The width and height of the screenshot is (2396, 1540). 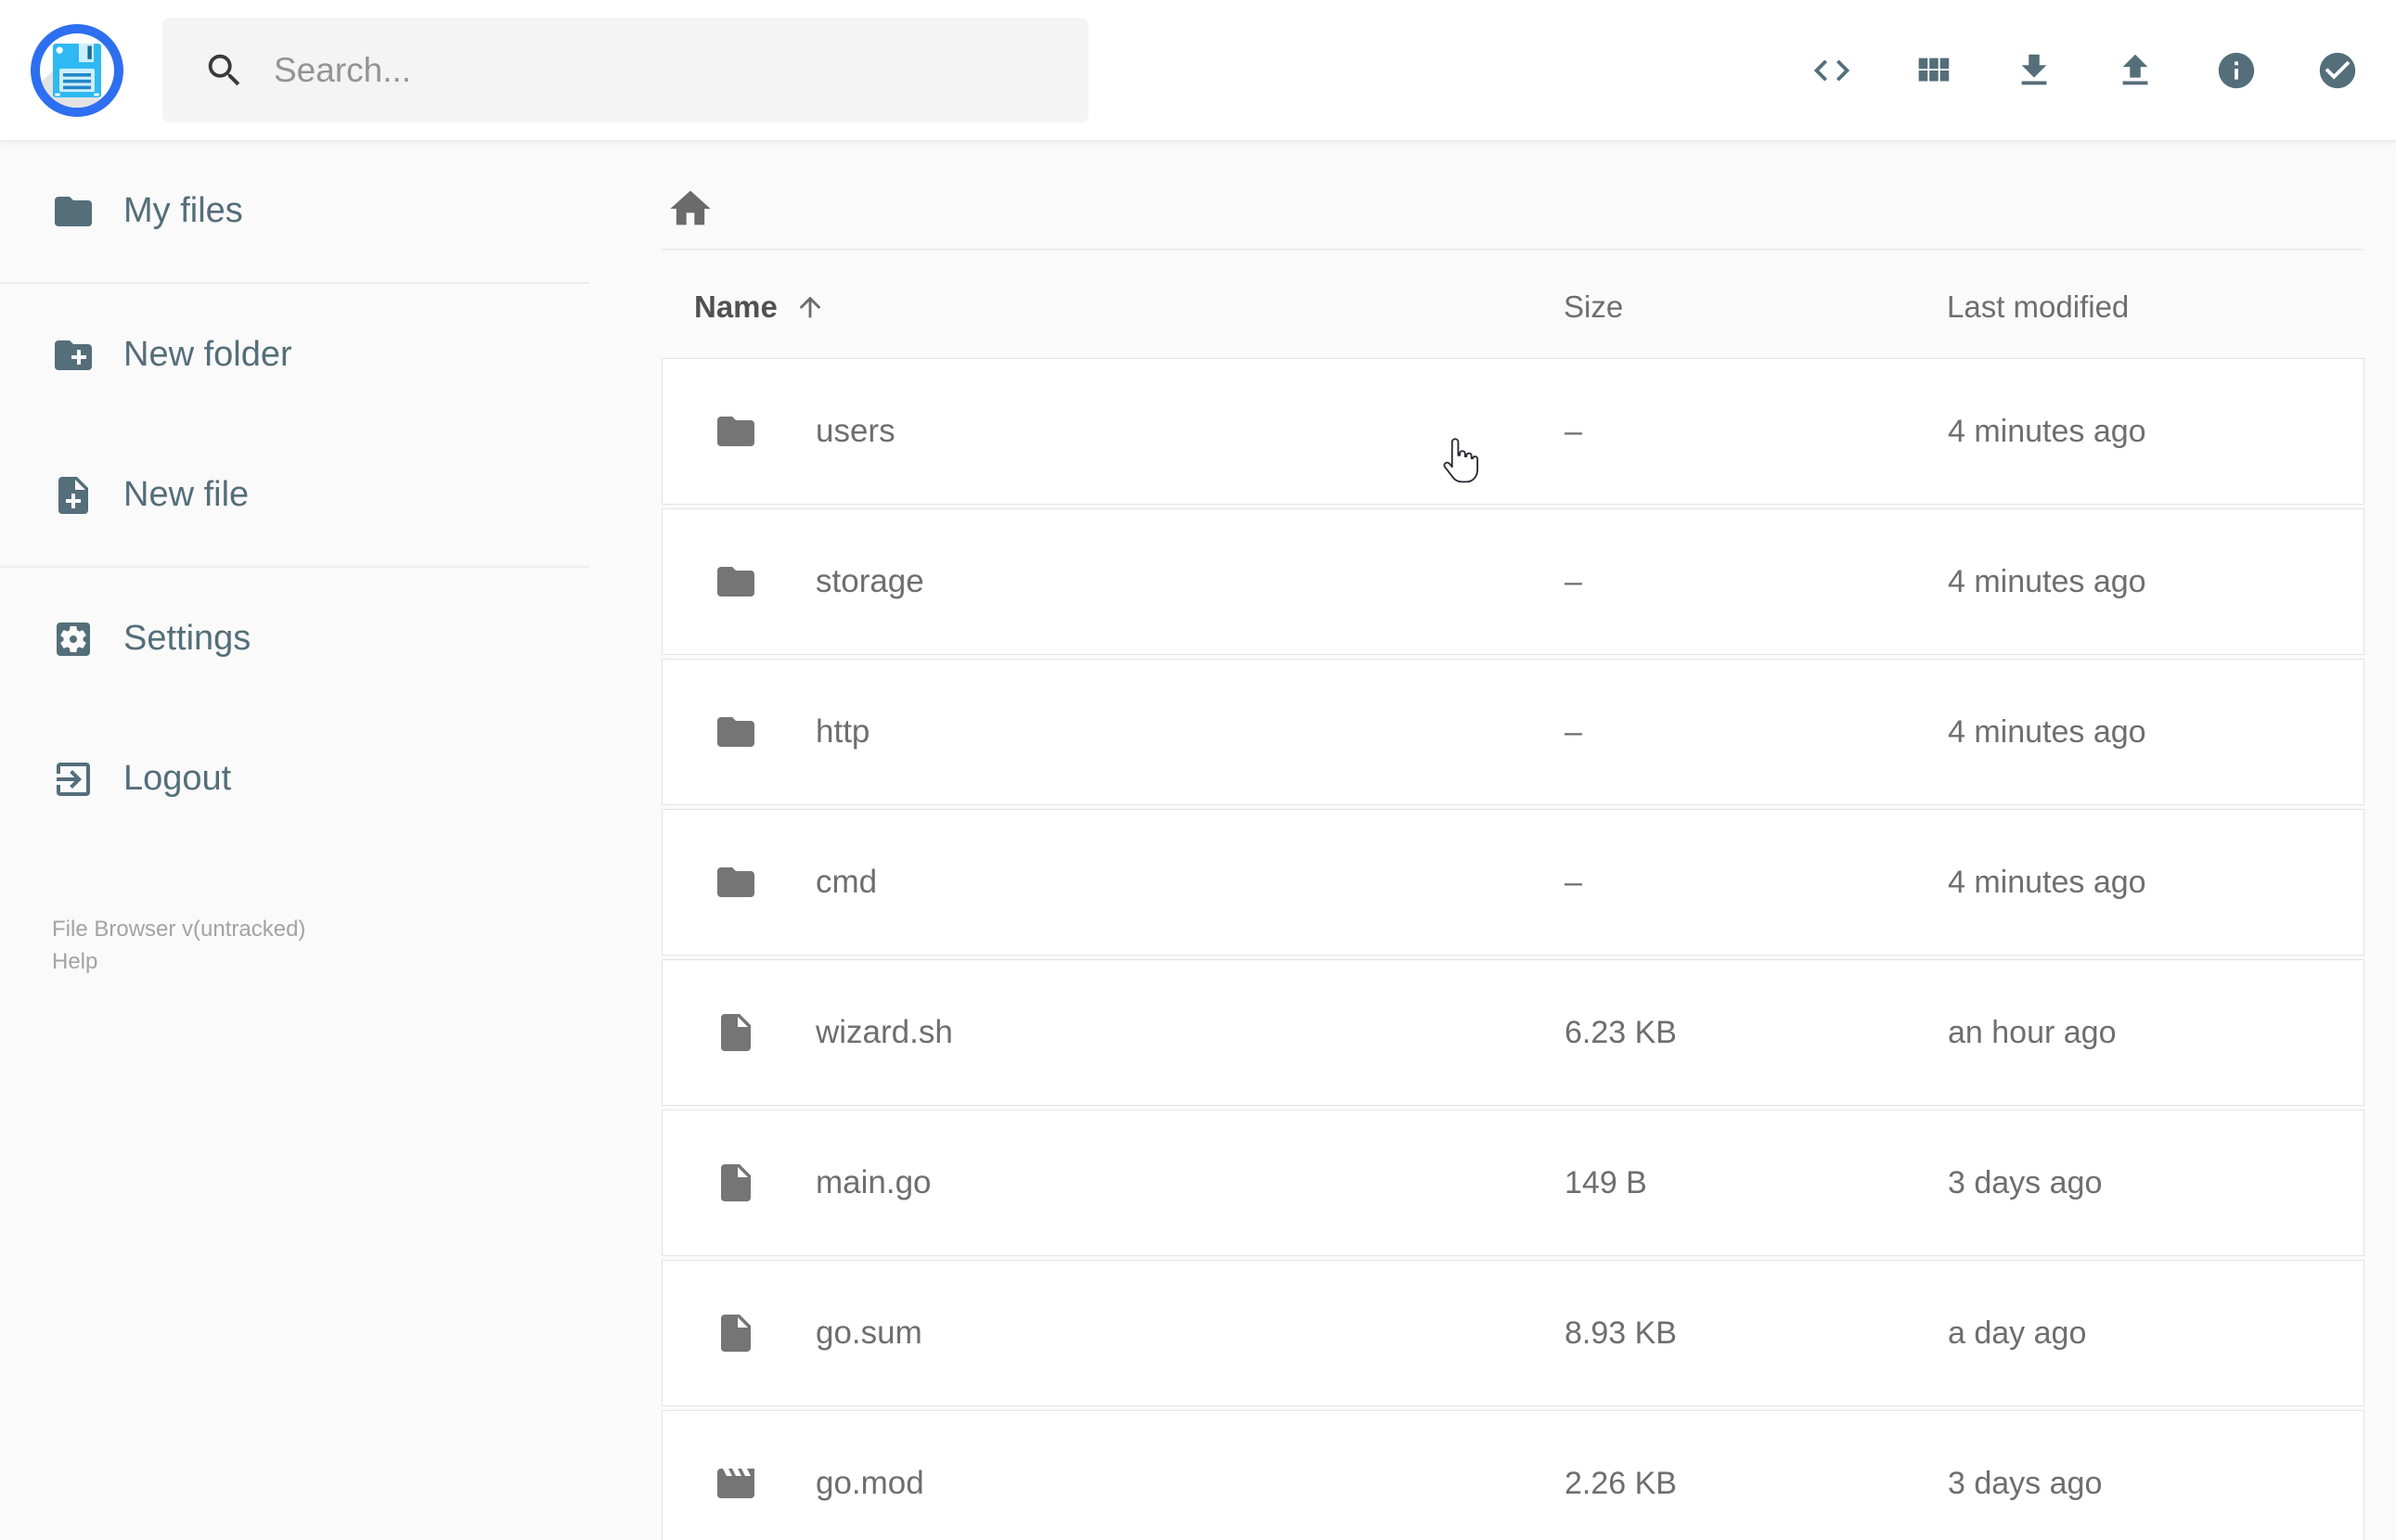 What do you see at coordinates (843, 731) in the screenshot?
I see `file-name: http` at bounding box center [843, 731].